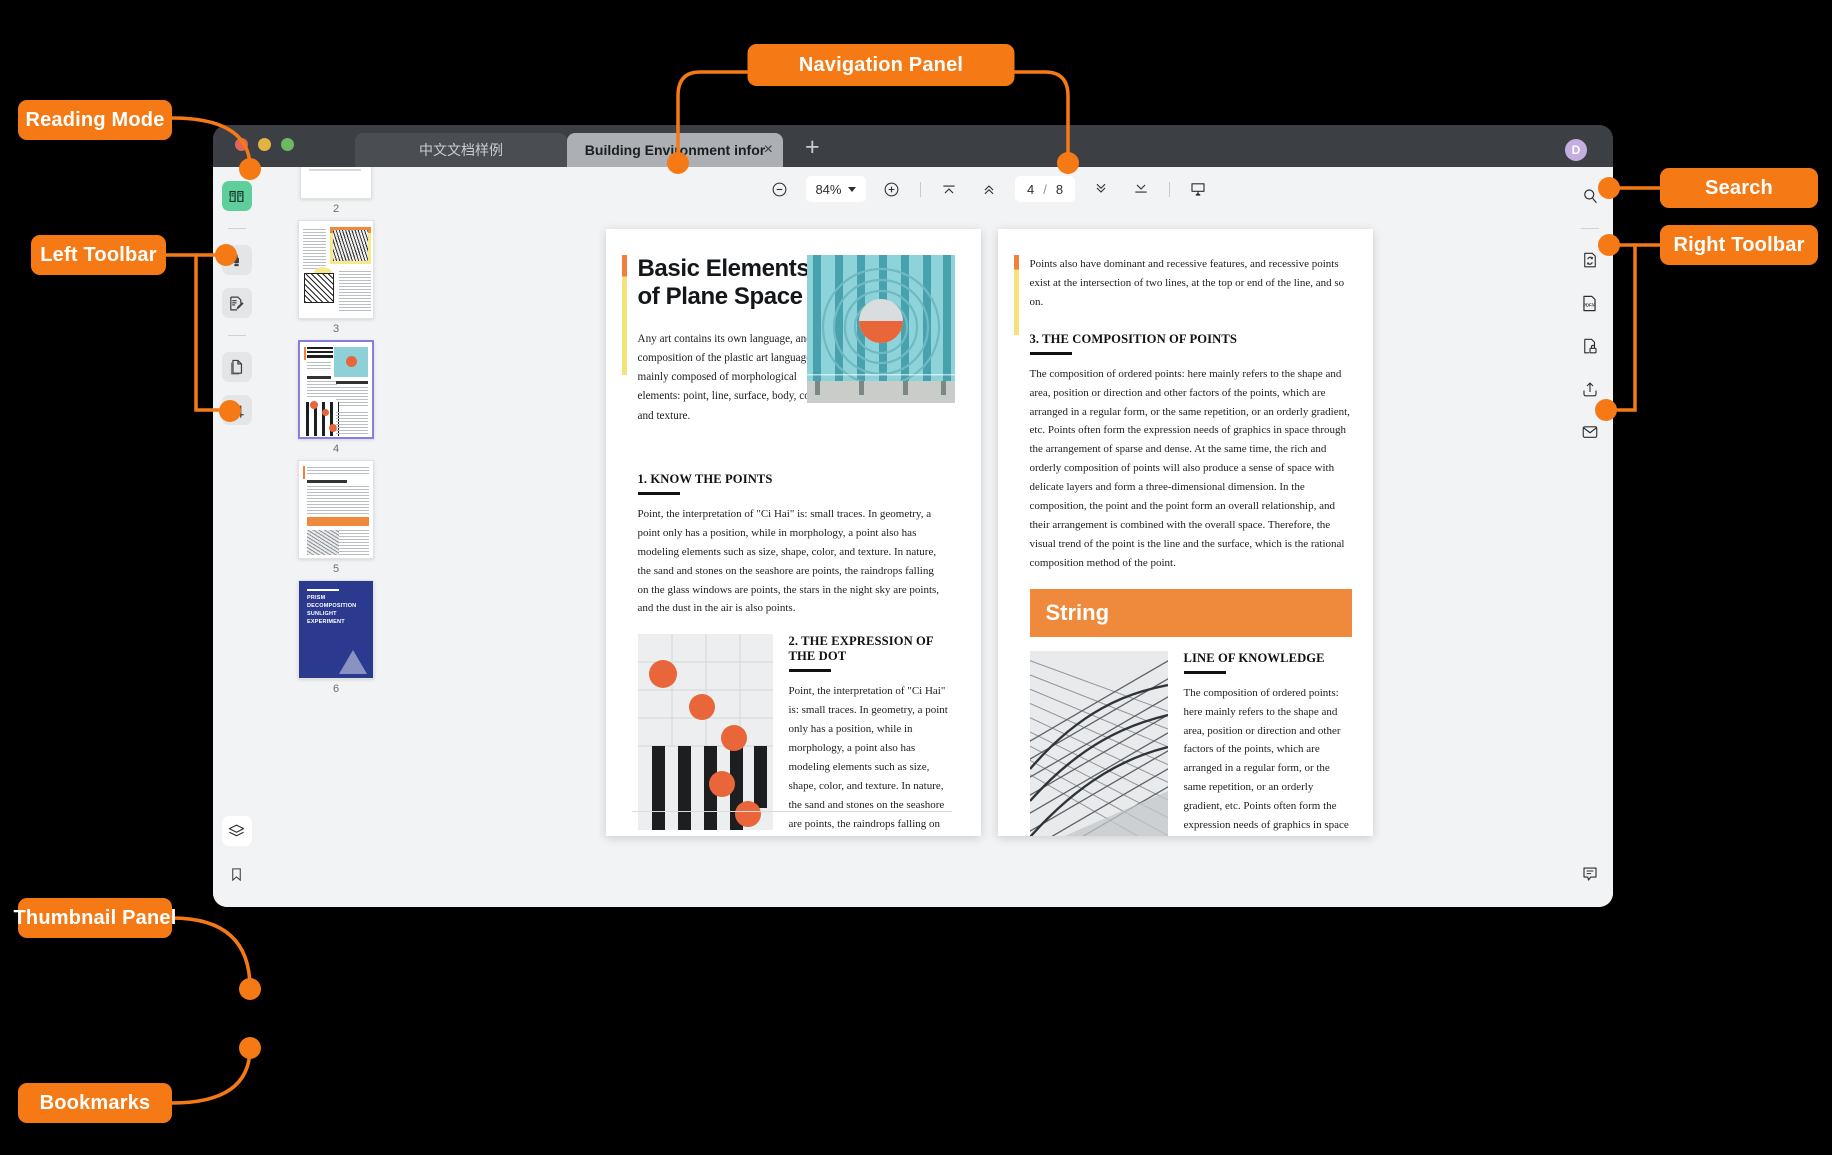 This screenshot has height=1155, width=1832. I want to click on connector-dot-thumbnail, so click(250, 989).